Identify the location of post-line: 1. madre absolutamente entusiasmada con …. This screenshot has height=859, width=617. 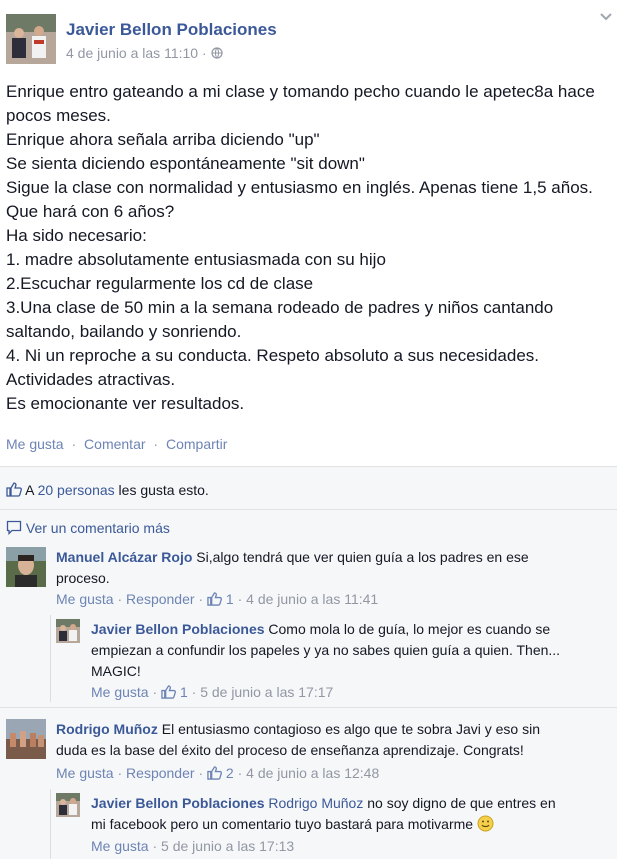
(196, 259).